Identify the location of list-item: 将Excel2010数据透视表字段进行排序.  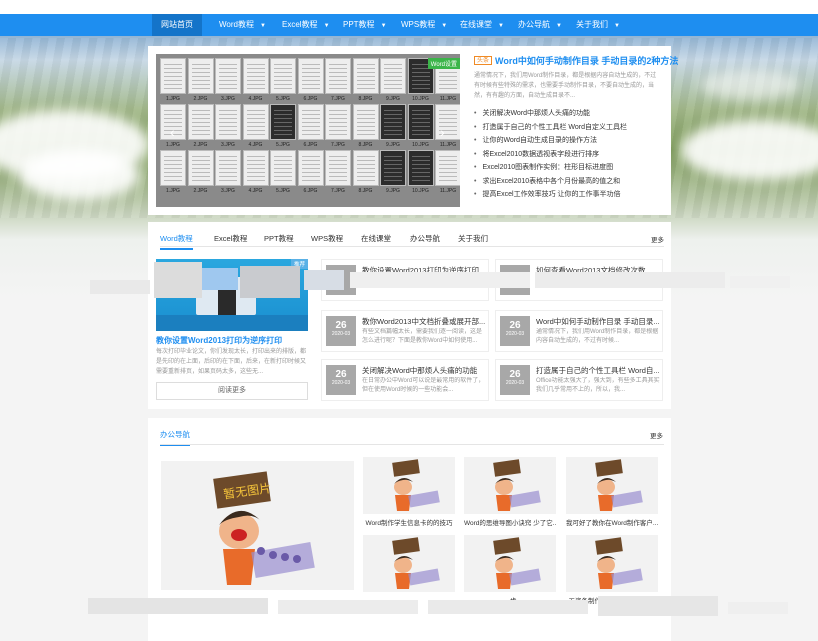
(569, 155).